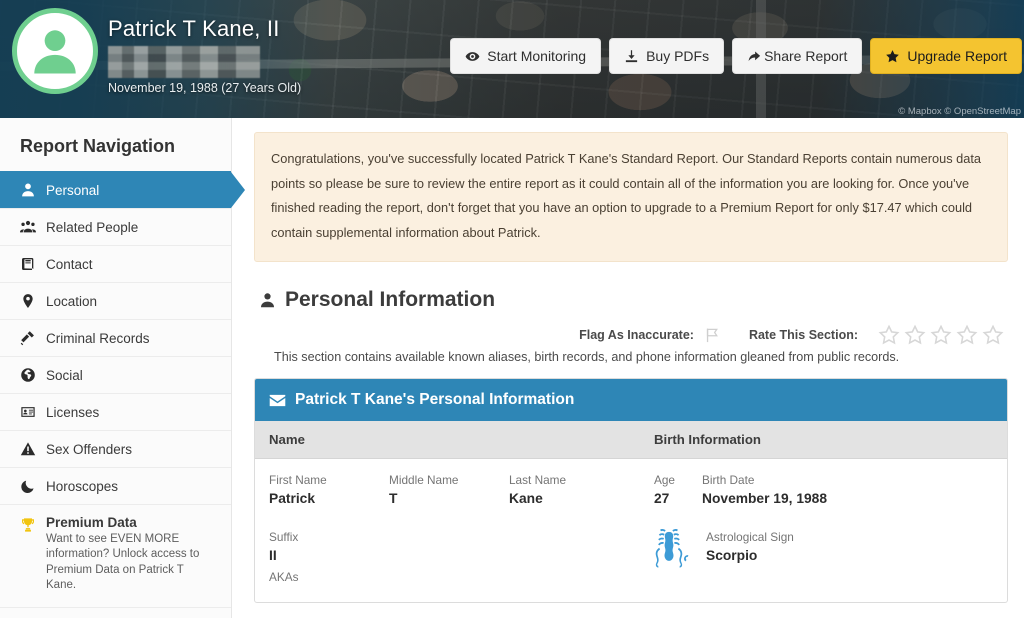  I want to click on start-monitoring-button: Start Monitoring, so click(526, 56).